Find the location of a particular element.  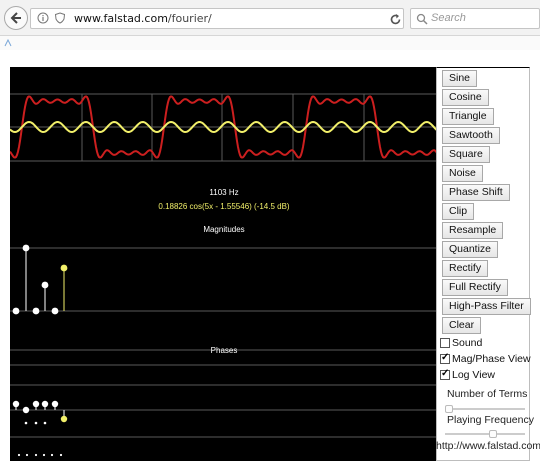

sound-checkbox: Sound is located at coordinates (461, 343).